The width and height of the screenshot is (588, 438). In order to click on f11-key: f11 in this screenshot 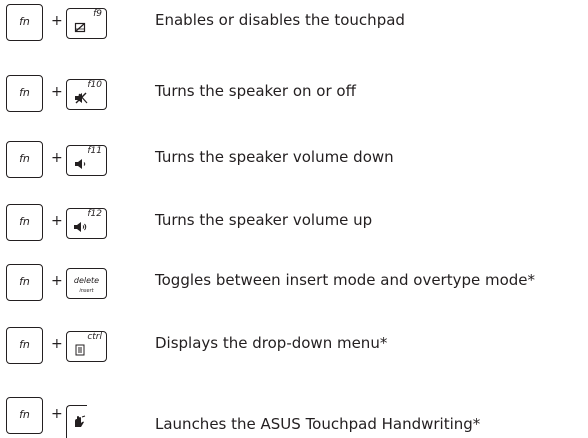, I will do `click(86, 160)`.